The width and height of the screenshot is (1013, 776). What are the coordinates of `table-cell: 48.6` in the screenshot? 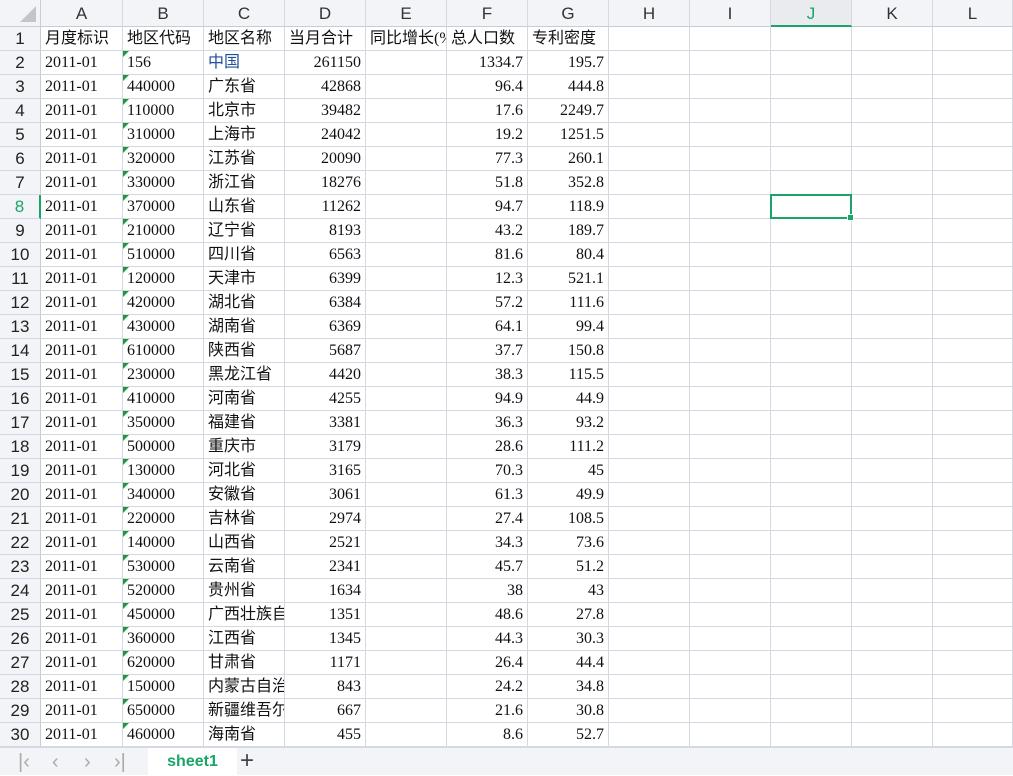 It's located at (487, 615).